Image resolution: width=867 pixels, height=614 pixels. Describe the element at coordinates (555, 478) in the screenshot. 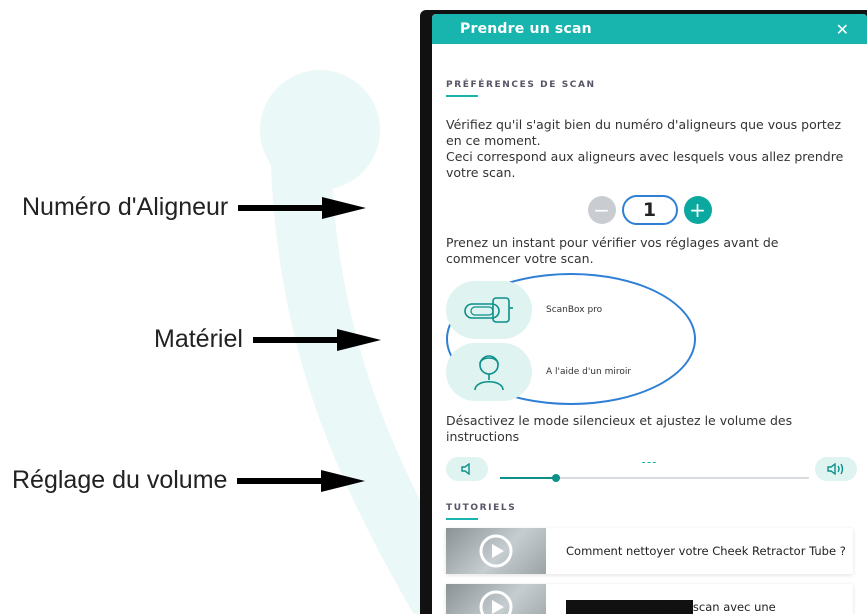

I see `volume-slider-handle` at that location.